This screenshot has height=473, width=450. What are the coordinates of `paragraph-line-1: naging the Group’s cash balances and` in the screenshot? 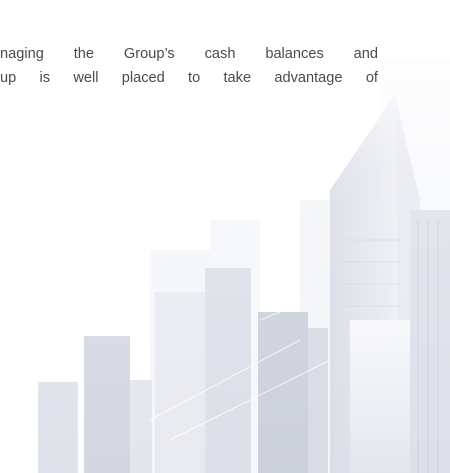 It's located at (189, 54).